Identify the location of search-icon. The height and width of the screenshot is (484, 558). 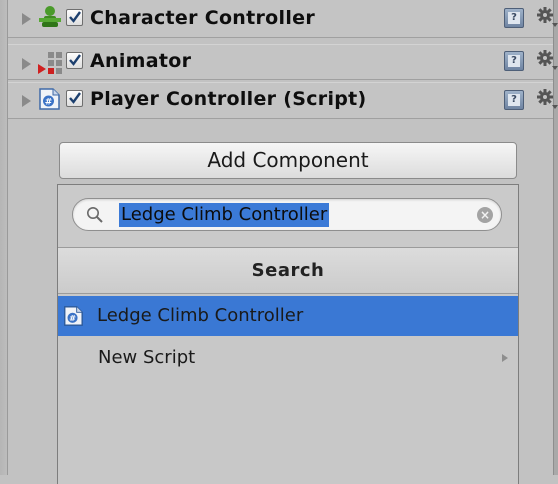
(95, 215).